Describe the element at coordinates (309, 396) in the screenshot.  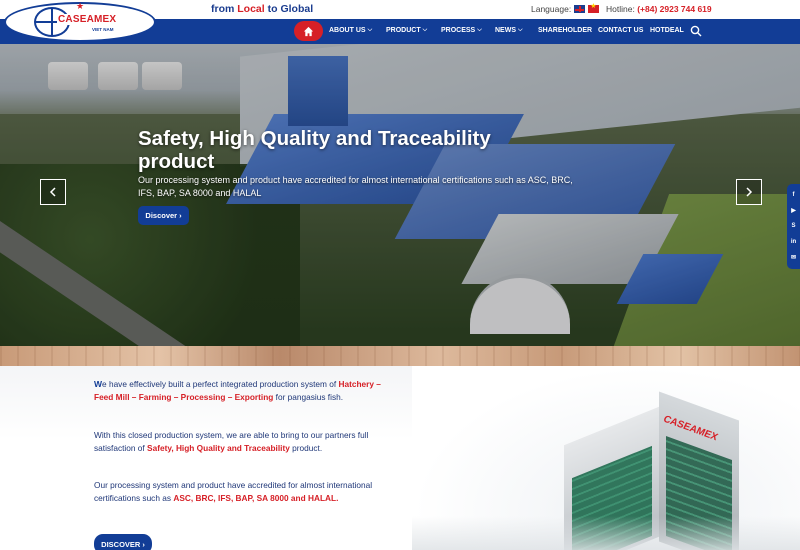
I see `intro-text: for pangasius fish.` at that location.